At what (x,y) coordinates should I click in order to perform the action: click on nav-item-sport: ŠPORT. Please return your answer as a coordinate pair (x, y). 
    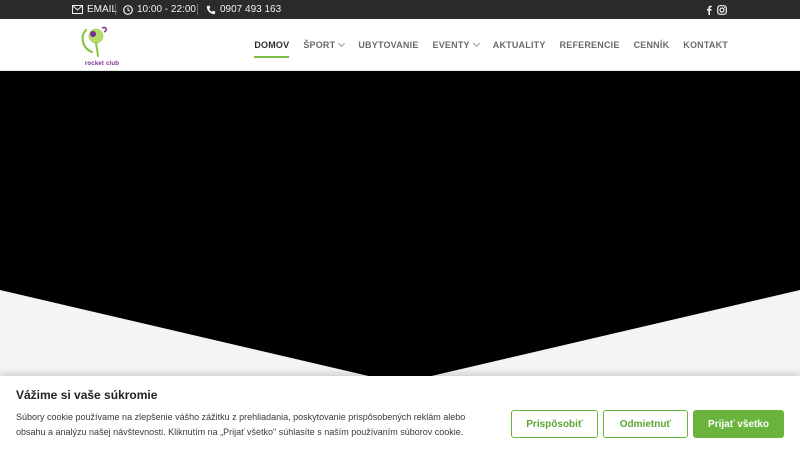
    Looking at the image, I should click on (324, 45).